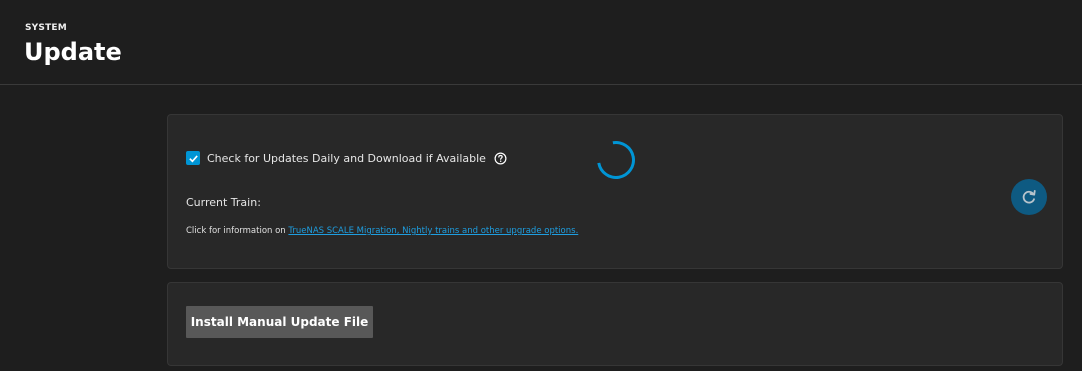 The image size is (1082, 371). Describe the element at coordinates (500, 158) in the screenshot. I see `help-circle-icon` at that location.